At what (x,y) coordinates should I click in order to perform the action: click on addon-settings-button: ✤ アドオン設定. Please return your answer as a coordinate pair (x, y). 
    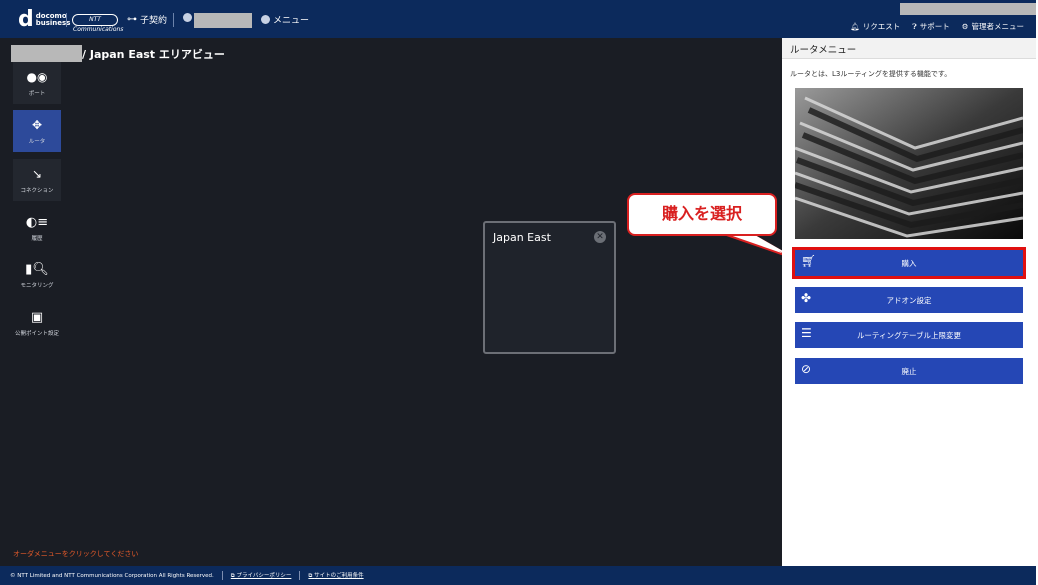
    Looking at the image, I should click on (909, 300).